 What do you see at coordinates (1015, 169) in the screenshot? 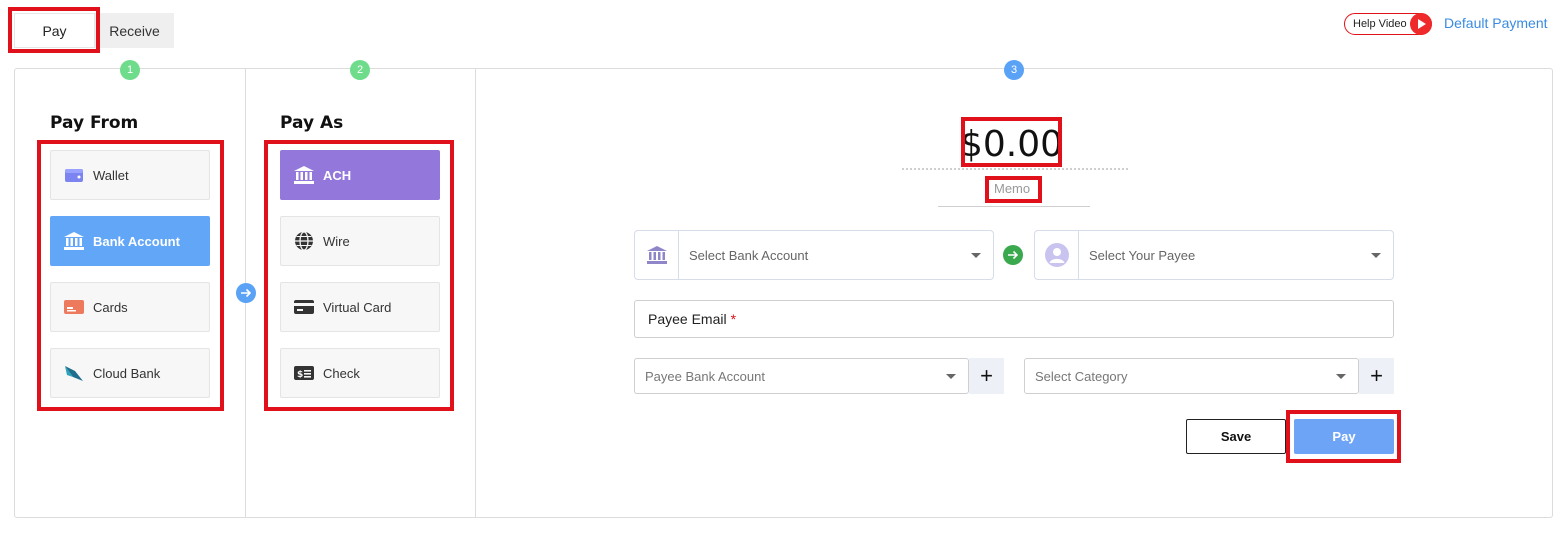
I see `amount-underline` at bounding box center [1015, 169].